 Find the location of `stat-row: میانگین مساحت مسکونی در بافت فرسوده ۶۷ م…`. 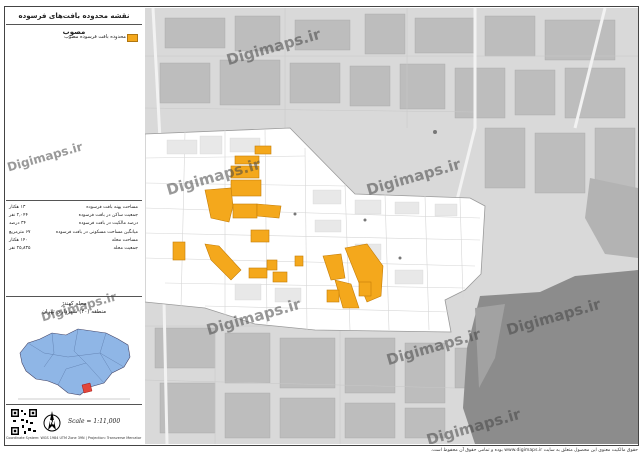

stat-row: میانگین مساحت مسکونی در بافت فرسوده ۶۷ م… is located at coordinates (73, 232).